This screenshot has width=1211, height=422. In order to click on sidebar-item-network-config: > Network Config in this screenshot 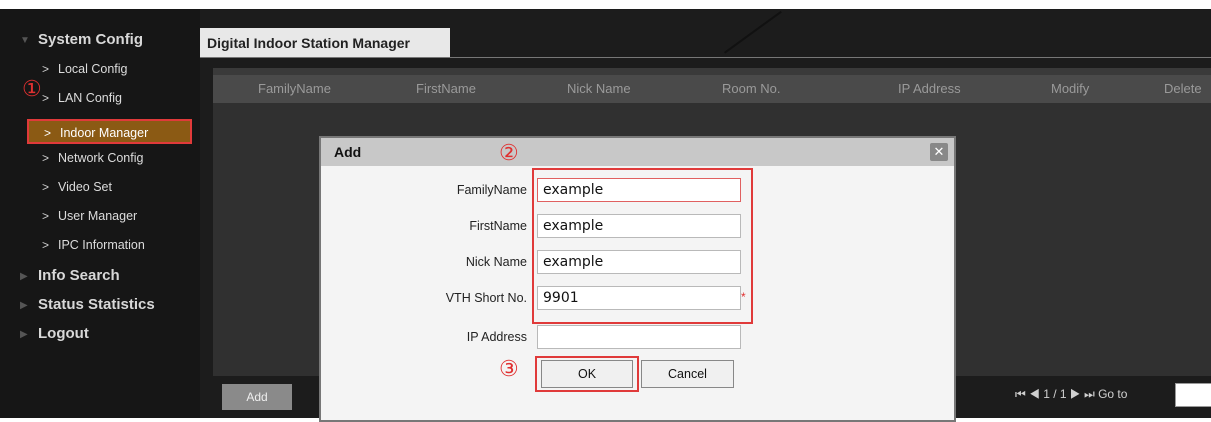, I will do `click(92, 158)`.